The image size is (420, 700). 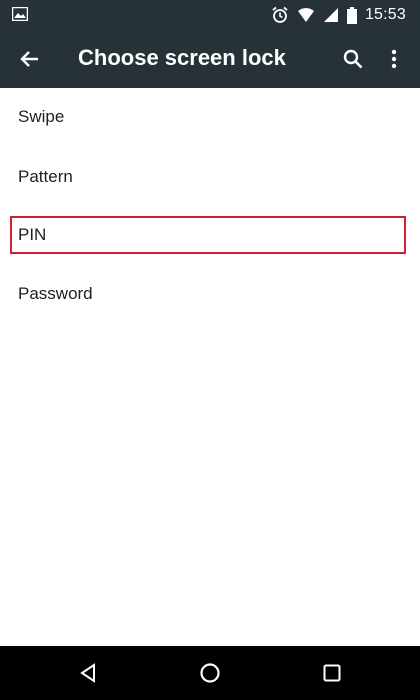 I want to click on nav-back-button, so click(x=88, y=673).